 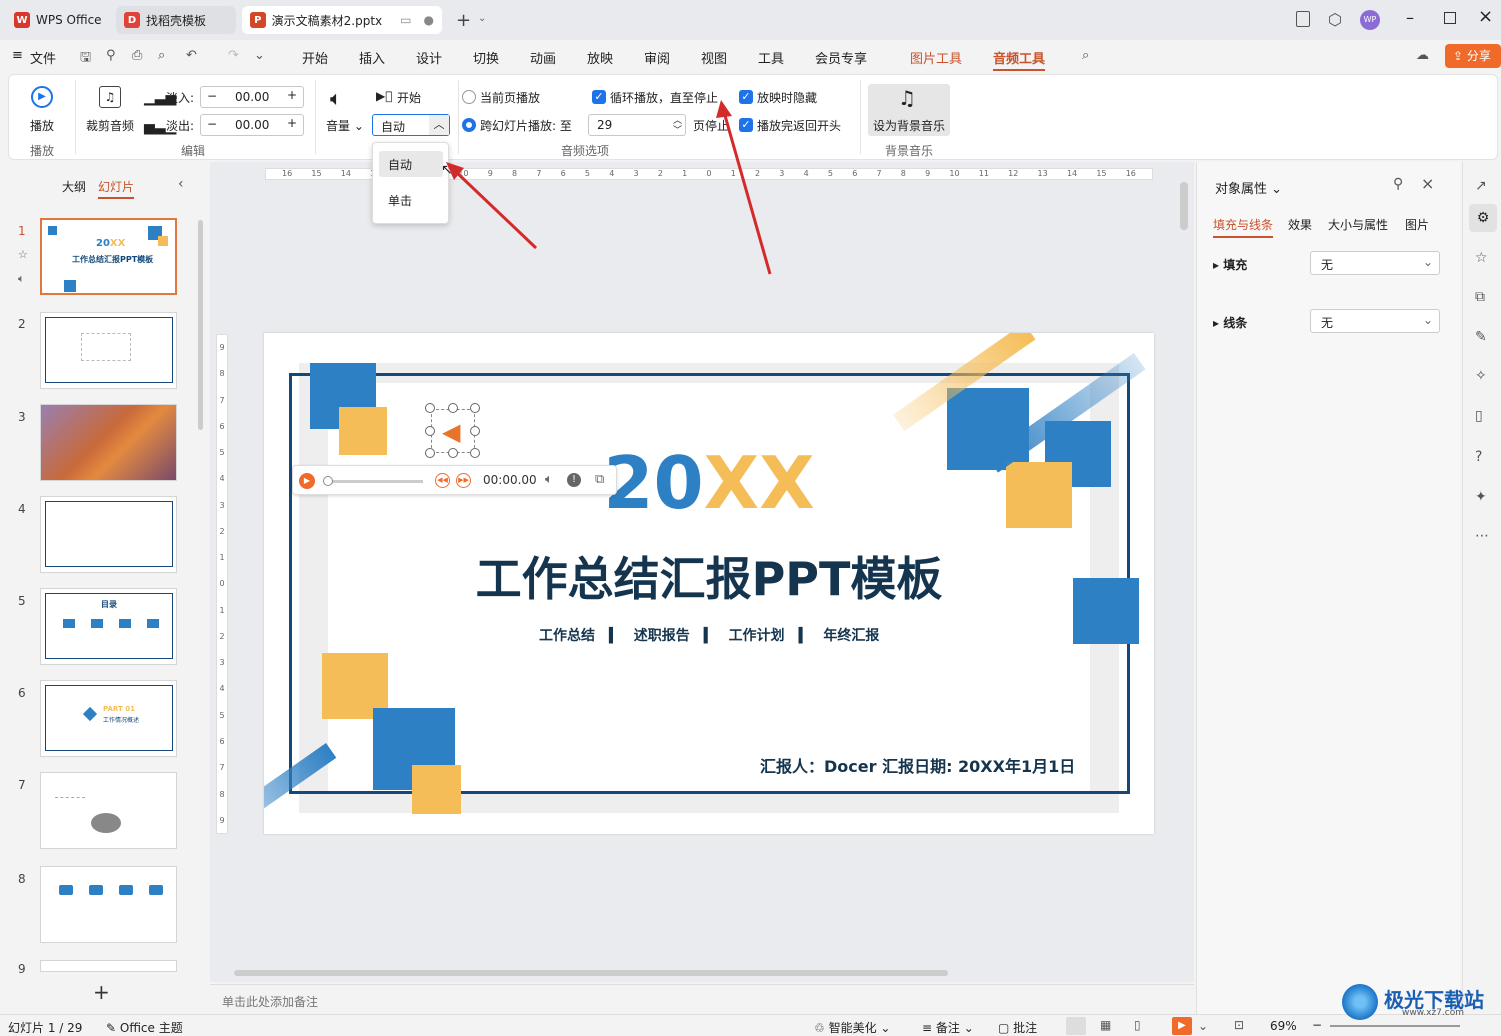 What do you see at coordinates (1483, 218) in the screenshot?
I see `properties-icon: ⚙` at bounding box center [1483, 218].